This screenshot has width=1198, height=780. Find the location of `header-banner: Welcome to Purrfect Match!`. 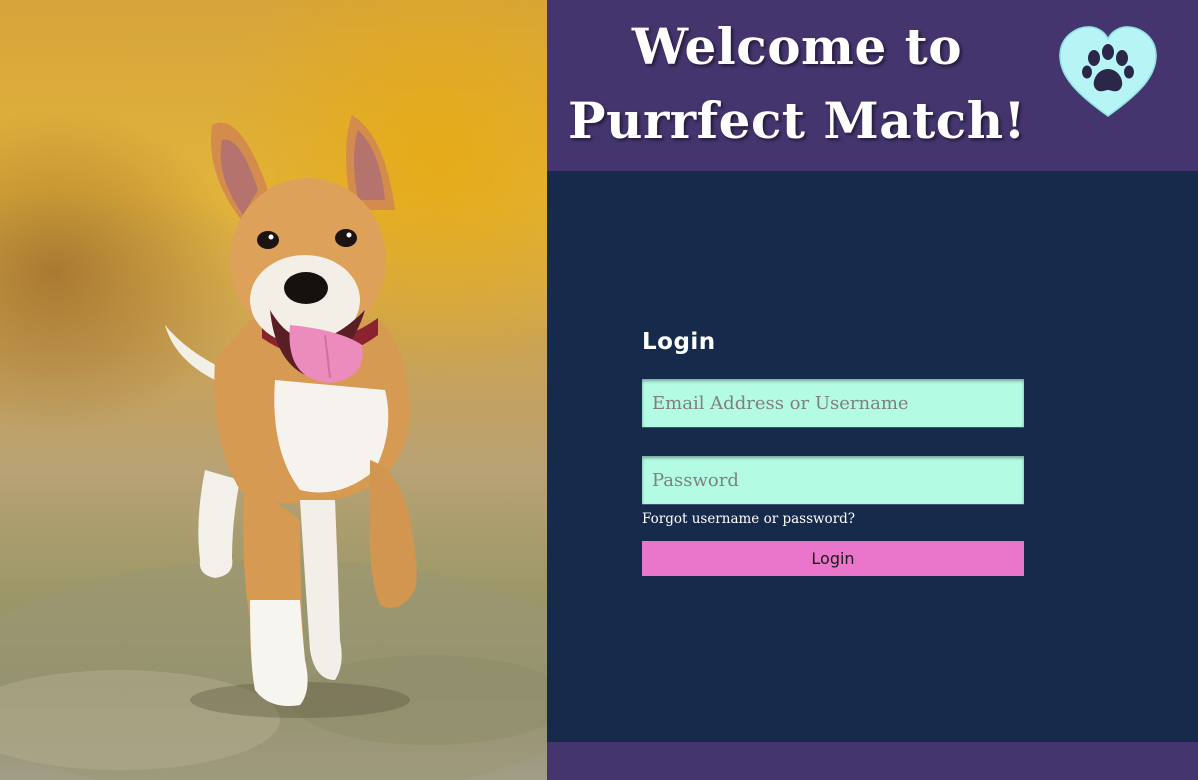

header-banner: Welcome to Purrfect Match! is located at coordinates (872, 85).